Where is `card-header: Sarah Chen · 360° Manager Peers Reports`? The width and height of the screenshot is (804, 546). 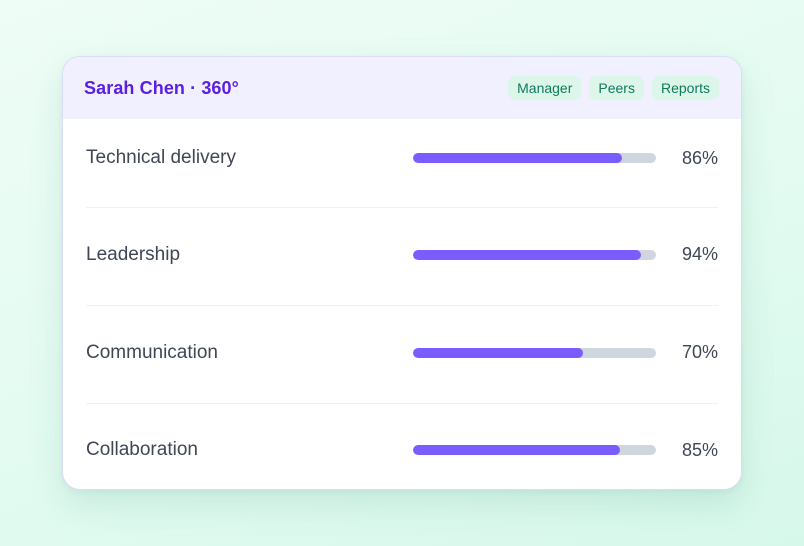
card-header: Sarah Chen · 360° Manager Peers Reports is located at coordinates (402, 88).